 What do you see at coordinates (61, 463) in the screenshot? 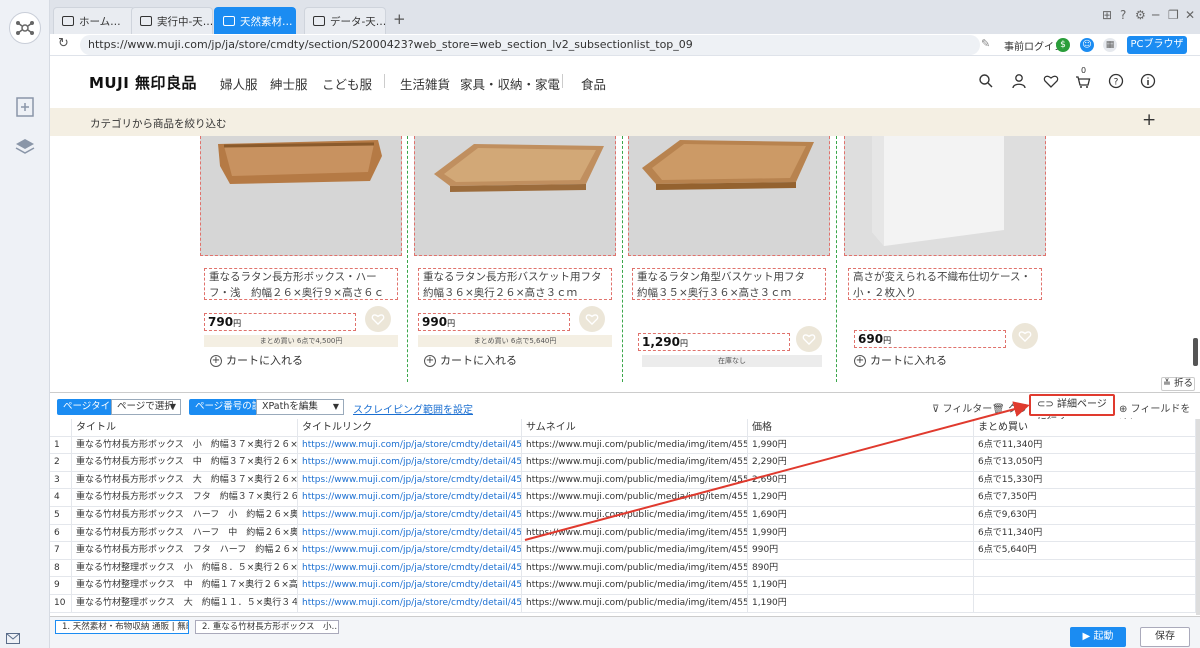
I see `row-number: 2` at bounding box center [61, 463].